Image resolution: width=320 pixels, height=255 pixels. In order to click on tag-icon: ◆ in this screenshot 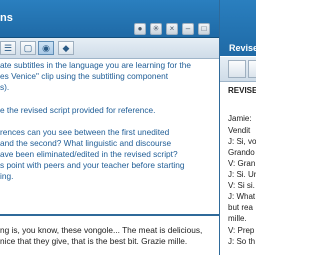, I will do `click(66, 48)`.